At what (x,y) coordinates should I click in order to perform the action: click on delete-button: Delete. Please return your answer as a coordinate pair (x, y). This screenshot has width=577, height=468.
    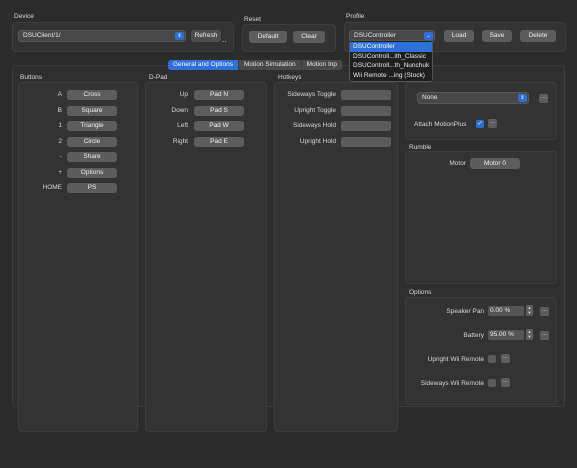
    Looking at the image, I should click on (538, 36).